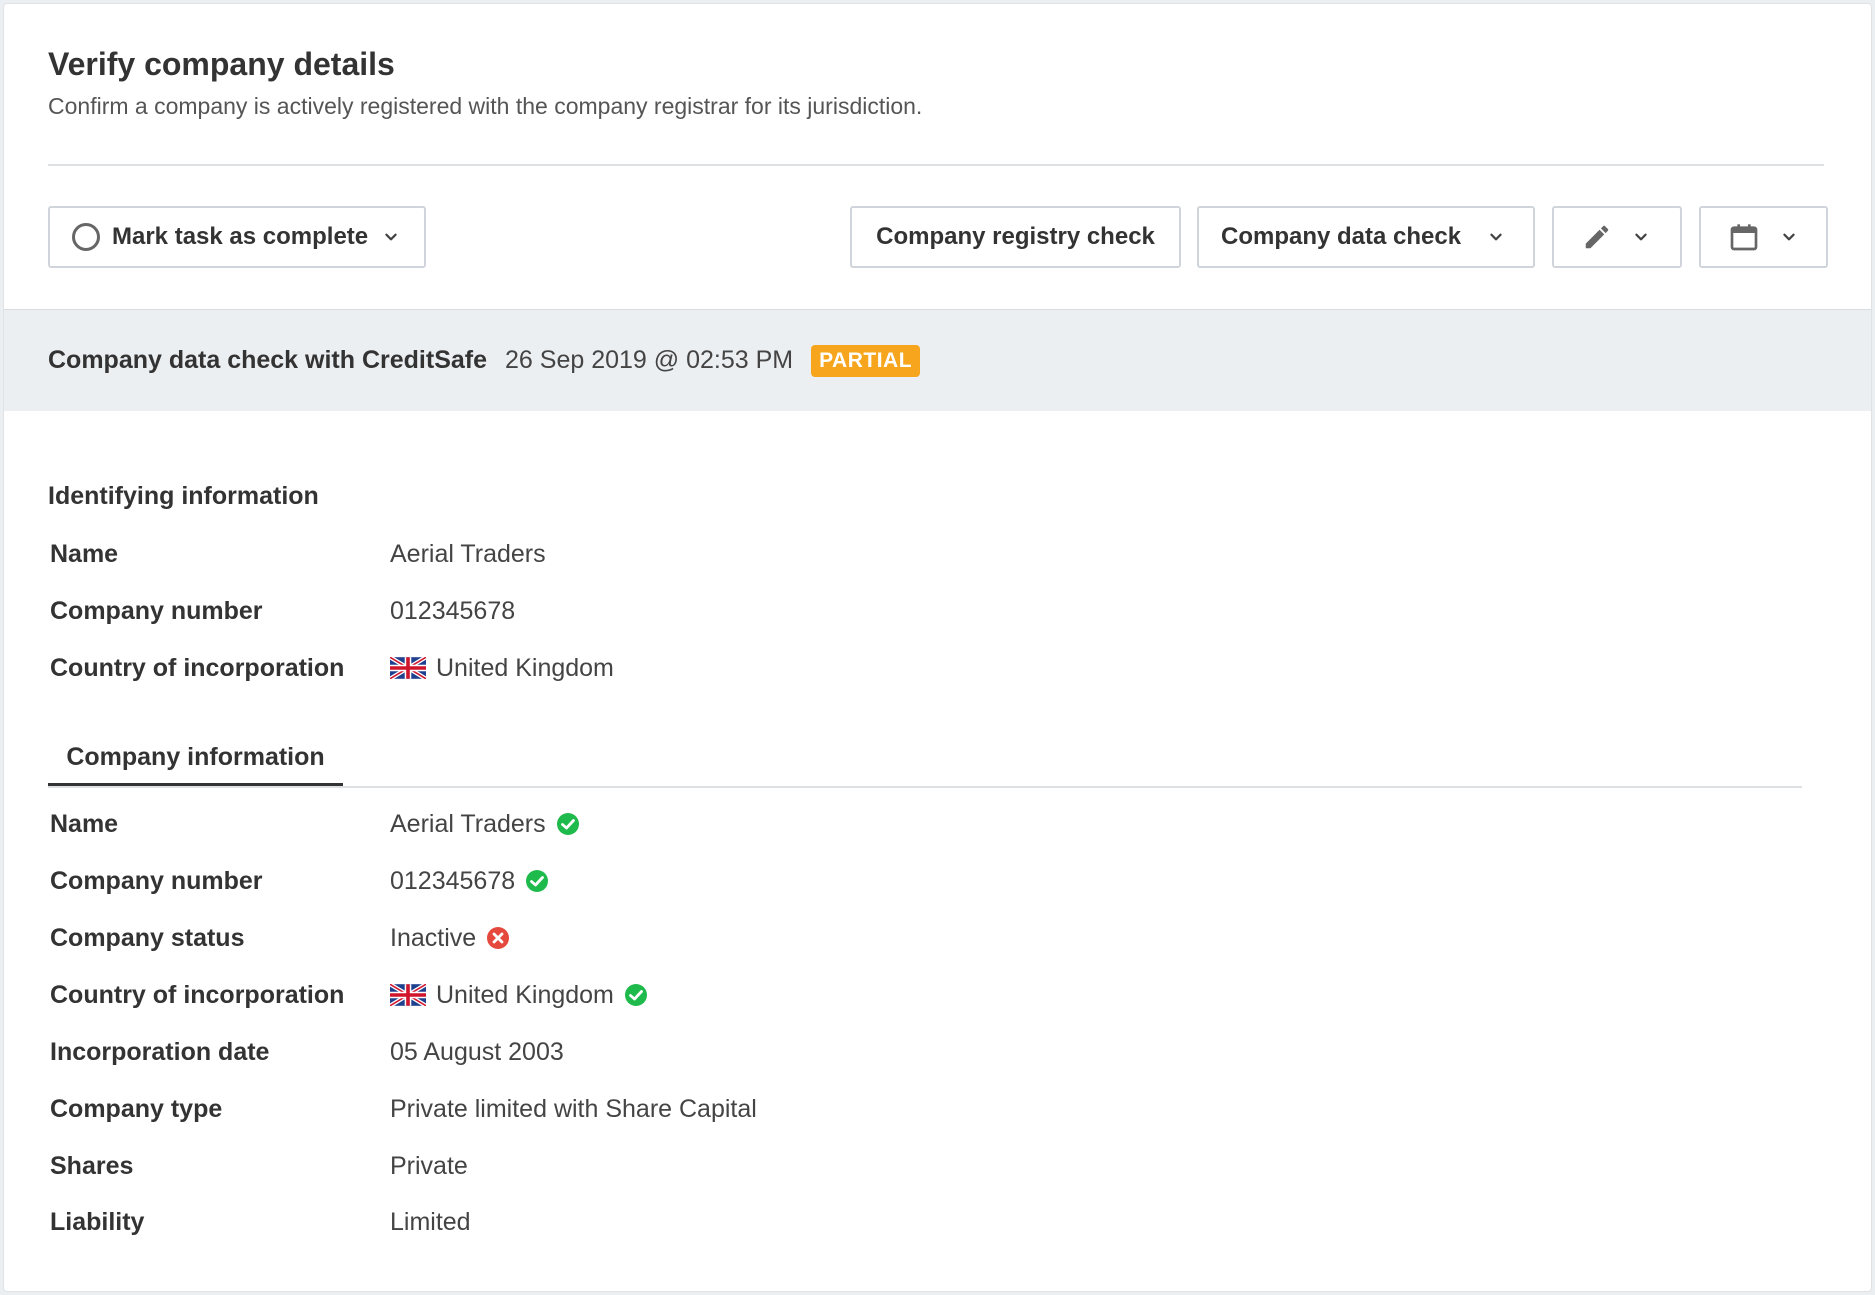 This screenshot has height=1295, width=1875. Describe the element at coordinates (900, 938) in the screenshot. I see `company-row: Company status Inactive` at that location.